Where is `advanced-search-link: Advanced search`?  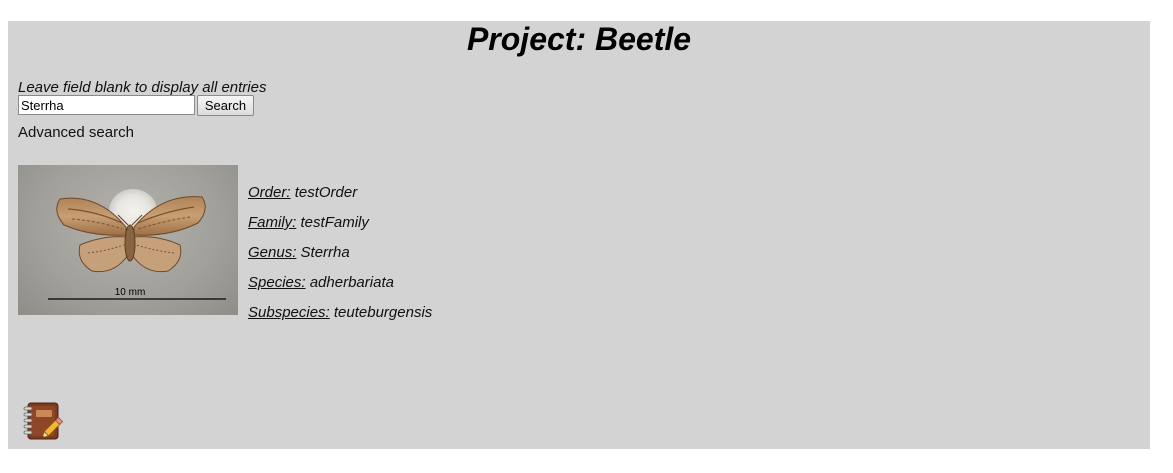 advanced-search-link: Advanced search is located at coordinates (76, 132).